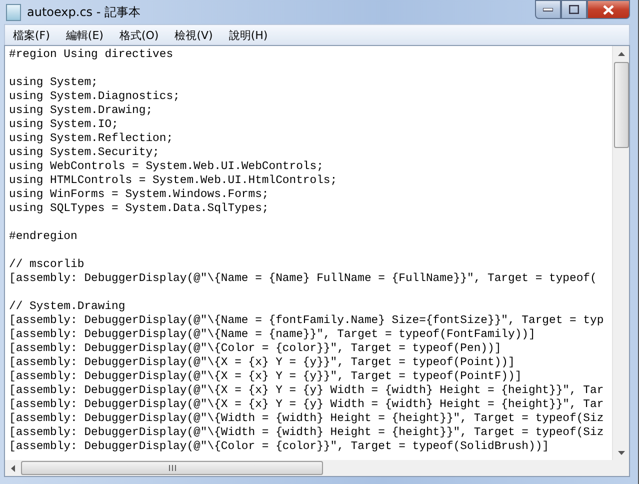  I want to click on close-icon, so click(608, 9).